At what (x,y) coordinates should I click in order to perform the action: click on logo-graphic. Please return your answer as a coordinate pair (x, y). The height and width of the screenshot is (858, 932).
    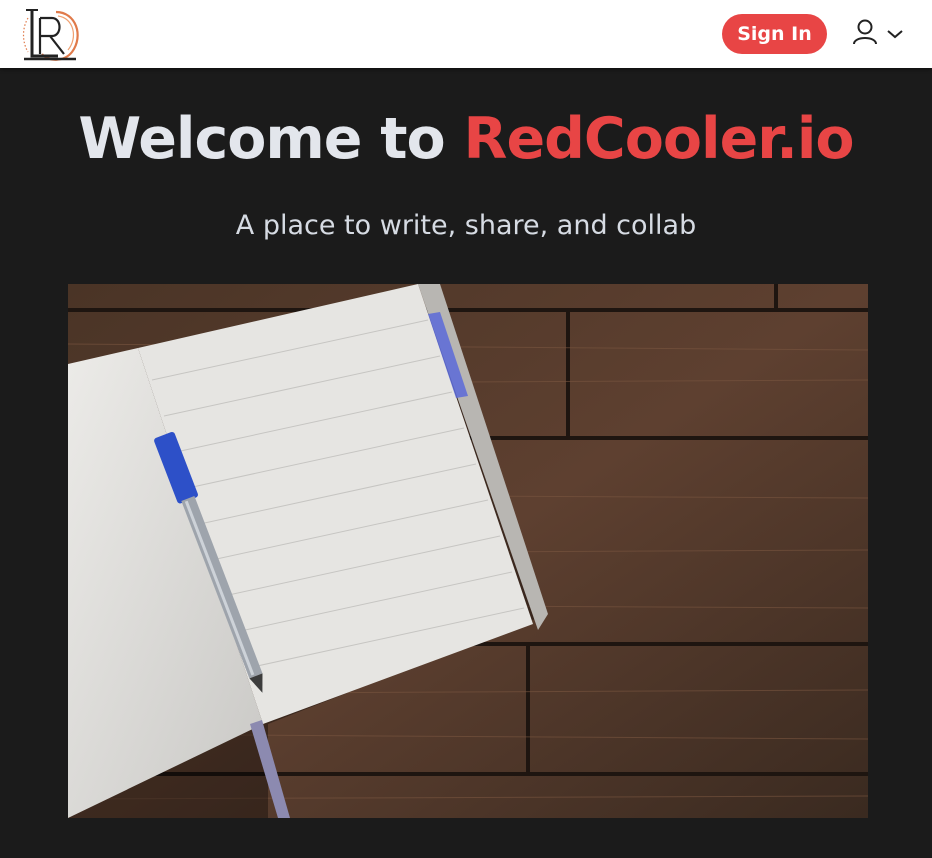
    Looking at the image, I should click on (50, 35).